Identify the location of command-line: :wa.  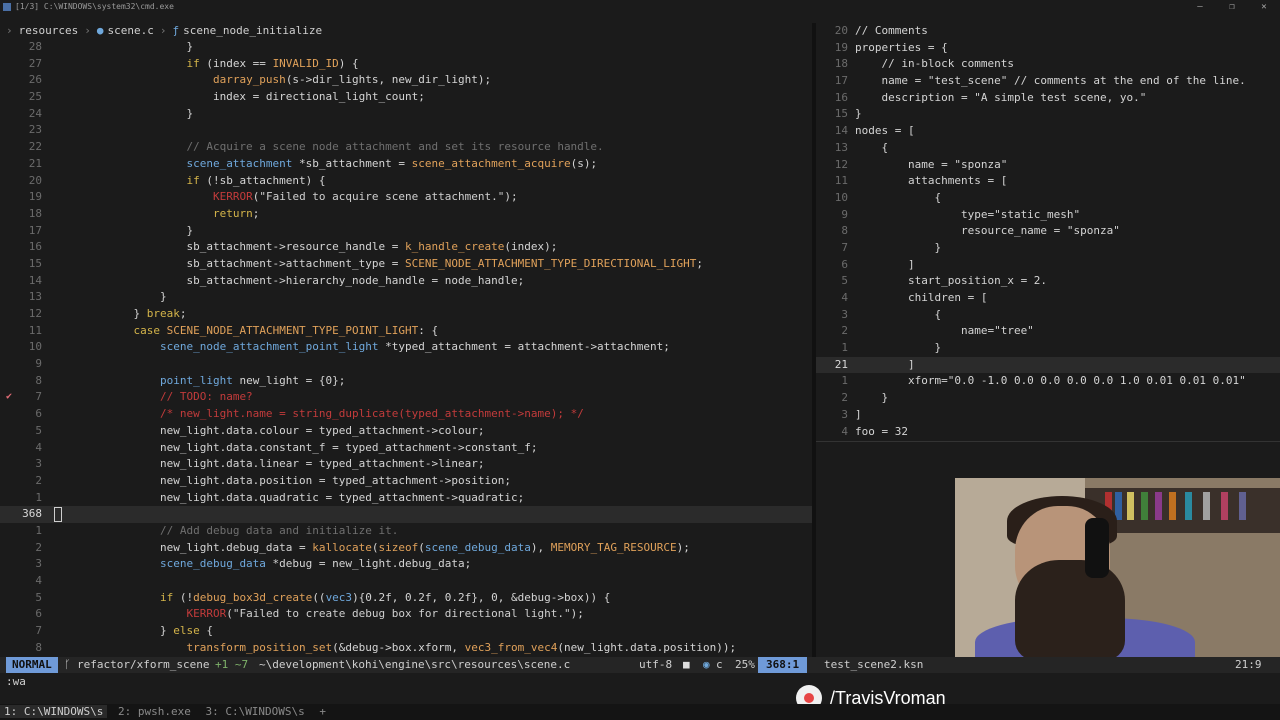
(16, 681).